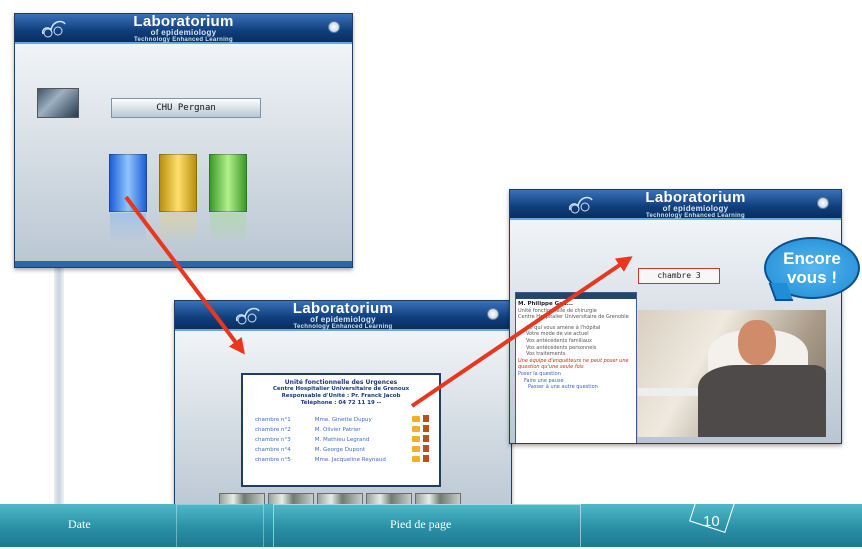 The width and height of the screenshot is (862, 549). Describe the element at coordinates (812, 268) in the screenshot. I see `speech-bubble: Encore vous !` at that location.